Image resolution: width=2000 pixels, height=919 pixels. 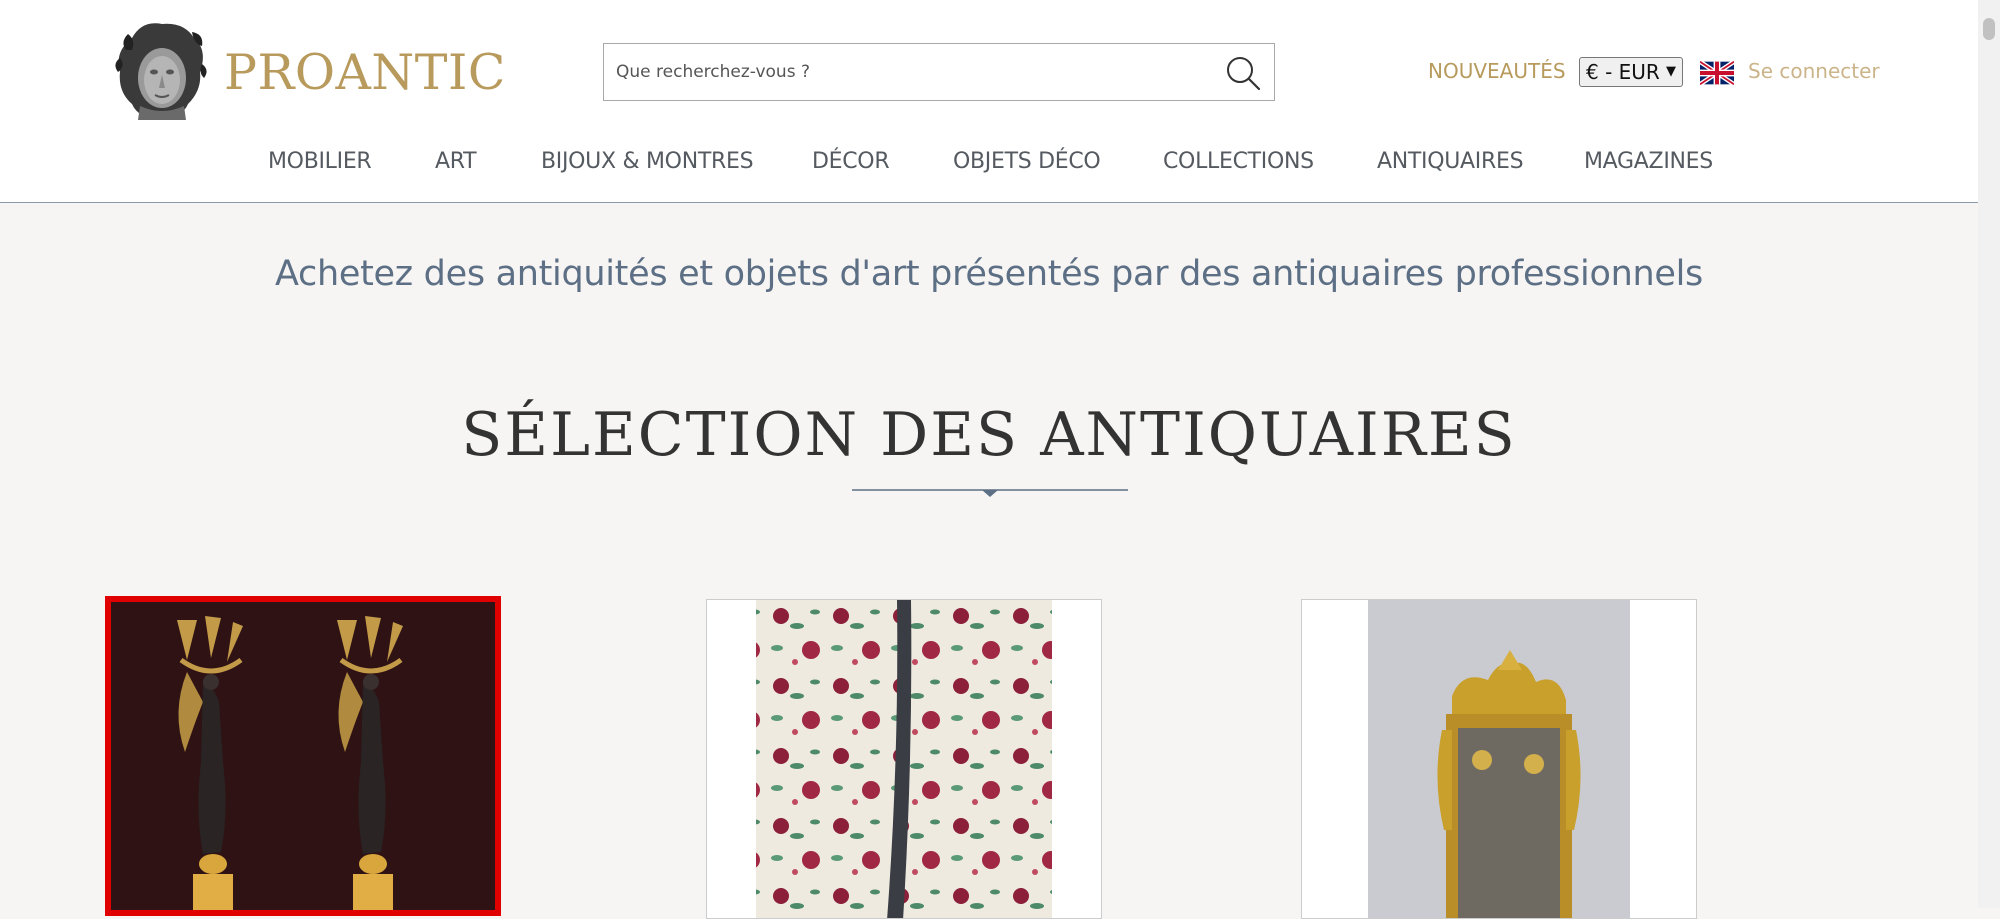 I want to click on currency-select: € - EUR ▼, so click(x=1631, y=72).